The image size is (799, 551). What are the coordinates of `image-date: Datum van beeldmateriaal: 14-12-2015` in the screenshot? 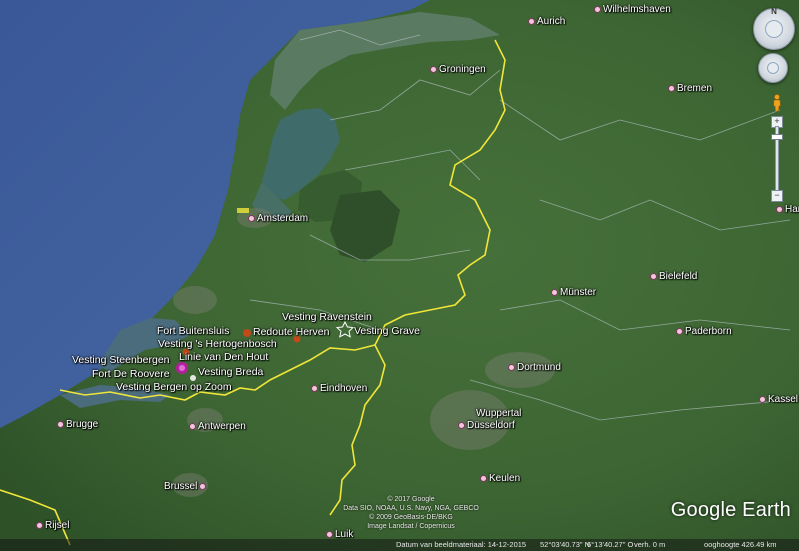 It's located at (461, 544).